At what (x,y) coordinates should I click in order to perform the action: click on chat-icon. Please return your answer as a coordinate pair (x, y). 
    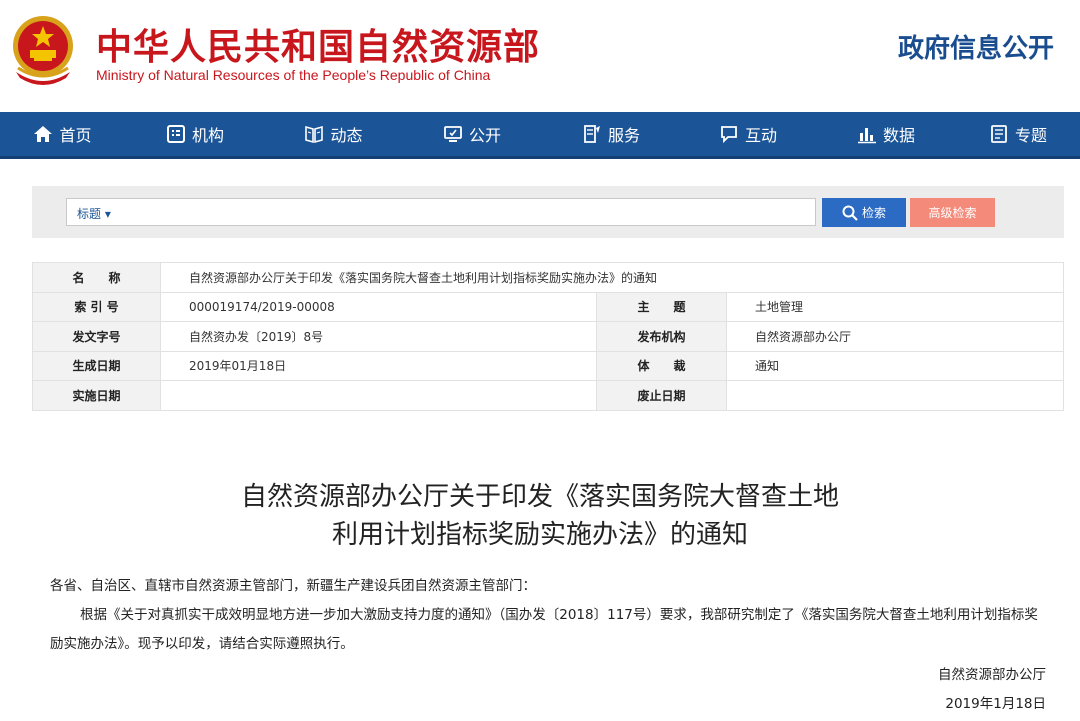
    Looking at the image, I should click on (729, 135).